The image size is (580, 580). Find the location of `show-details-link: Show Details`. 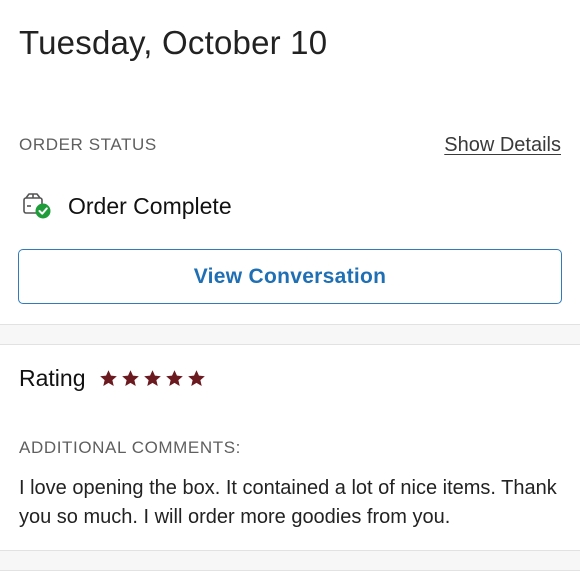

show-details-link: Show Details is located at coordinates (502, 145).